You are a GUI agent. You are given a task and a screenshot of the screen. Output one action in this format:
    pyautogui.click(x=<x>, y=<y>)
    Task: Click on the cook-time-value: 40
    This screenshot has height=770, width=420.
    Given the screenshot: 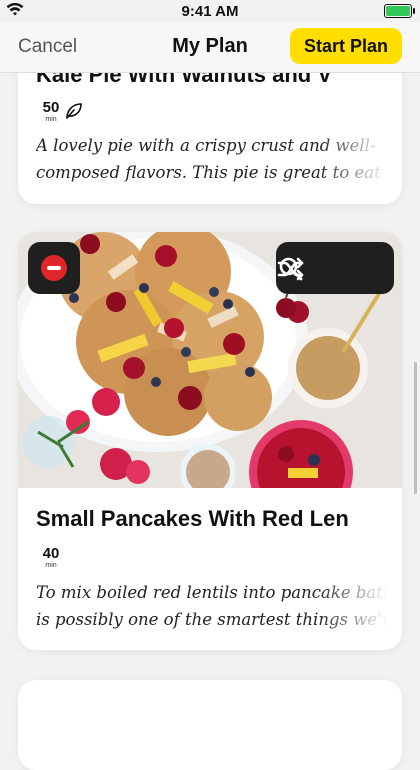 What is the action you would take?
    pyautogui.click(x=51, y=553)
    